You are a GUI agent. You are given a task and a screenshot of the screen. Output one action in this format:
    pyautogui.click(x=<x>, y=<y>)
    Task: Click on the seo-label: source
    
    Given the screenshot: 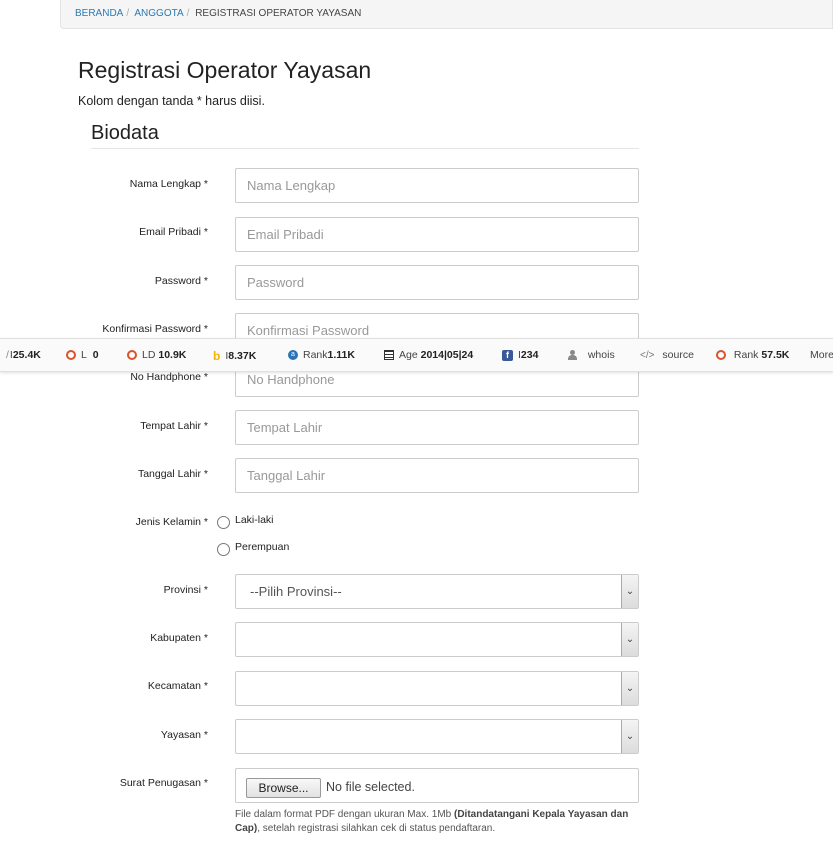 What is the action you would take?
    pyautogui.click(x=678, y=355)
    